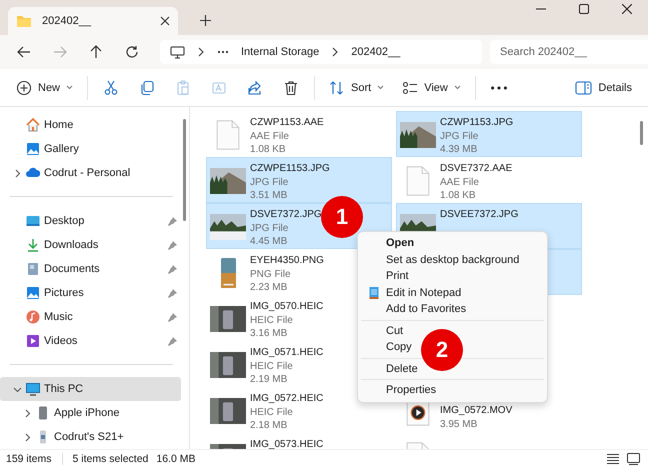 This screenshot has height=468, width=648. I want to click on file-size: 3.16 MB, so click(269, 333).